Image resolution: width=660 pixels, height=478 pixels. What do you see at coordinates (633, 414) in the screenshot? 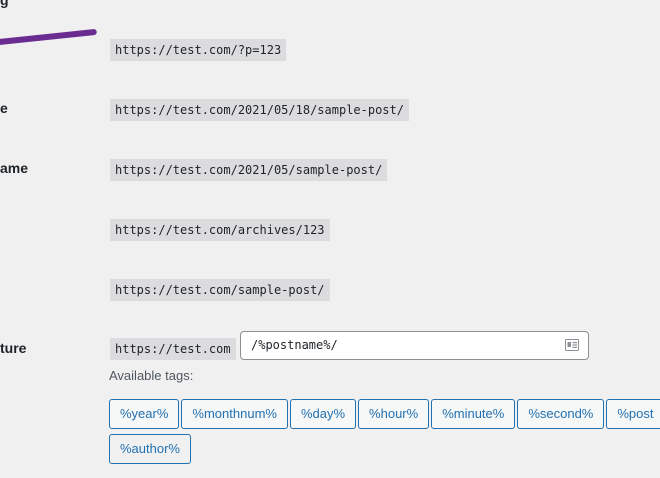
I see `tag-postname-button: %post` at bounding box center [633, 414].